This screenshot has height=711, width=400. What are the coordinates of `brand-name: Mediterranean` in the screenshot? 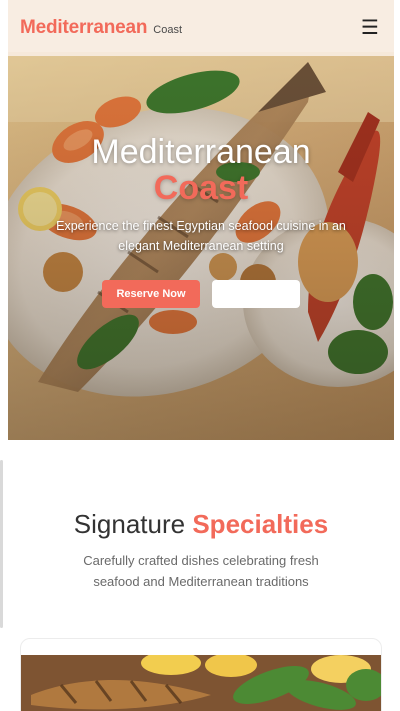 It's located at (84, 27).